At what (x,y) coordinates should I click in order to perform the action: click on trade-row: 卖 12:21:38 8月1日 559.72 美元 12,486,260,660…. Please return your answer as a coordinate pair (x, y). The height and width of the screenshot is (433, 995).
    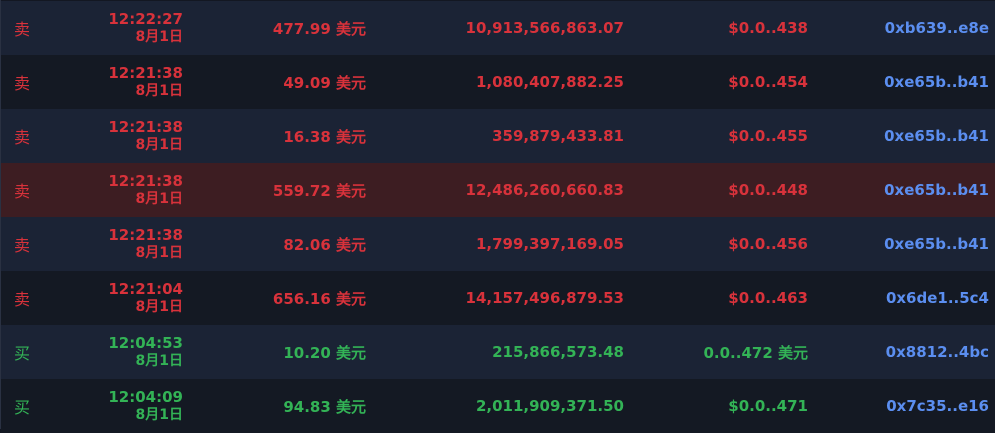
    Looking at the image, I should click on (498, 190).